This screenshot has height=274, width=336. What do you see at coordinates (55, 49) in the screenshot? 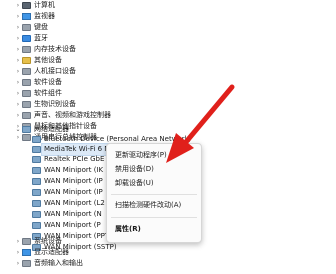
I see `tree-item-label: 内存技术设备` at bounding box center [55, 49].